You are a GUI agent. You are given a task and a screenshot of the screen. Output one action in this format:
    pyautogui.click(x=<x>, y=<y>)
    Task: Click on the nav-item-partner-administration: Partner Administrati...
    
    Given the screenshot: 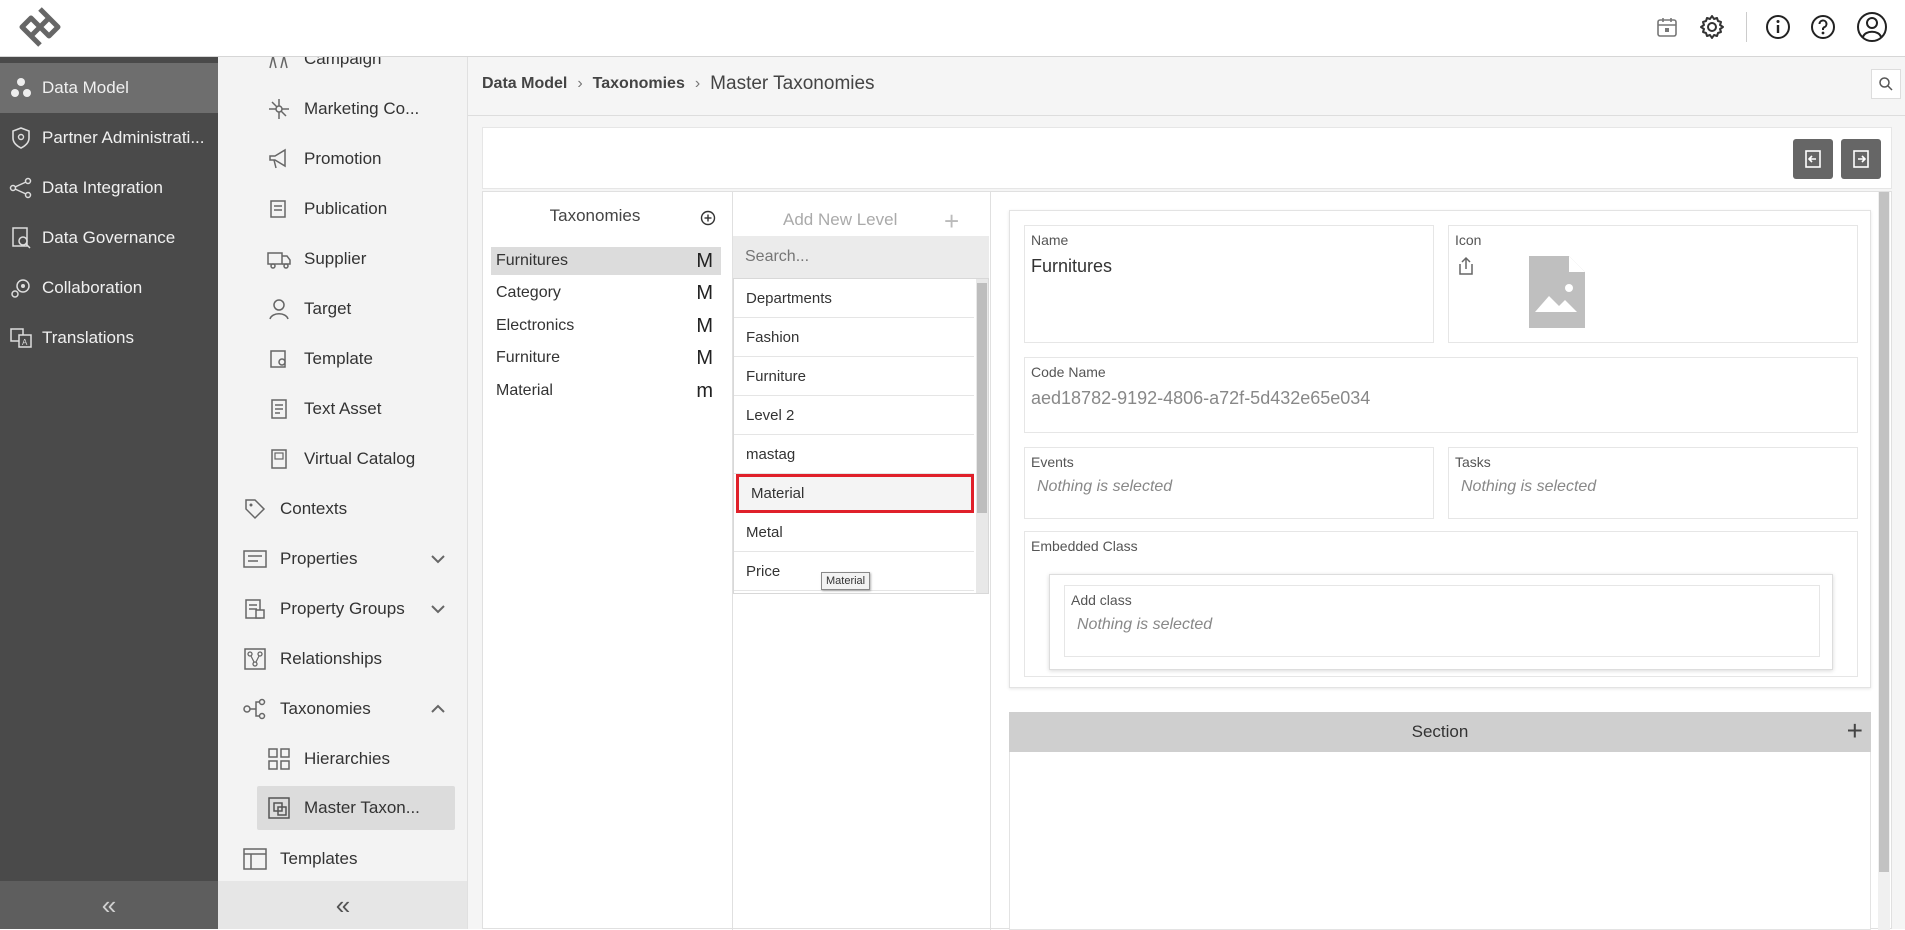 What is the action you would take?
    pyautogui.click(x=109, y=138)
    